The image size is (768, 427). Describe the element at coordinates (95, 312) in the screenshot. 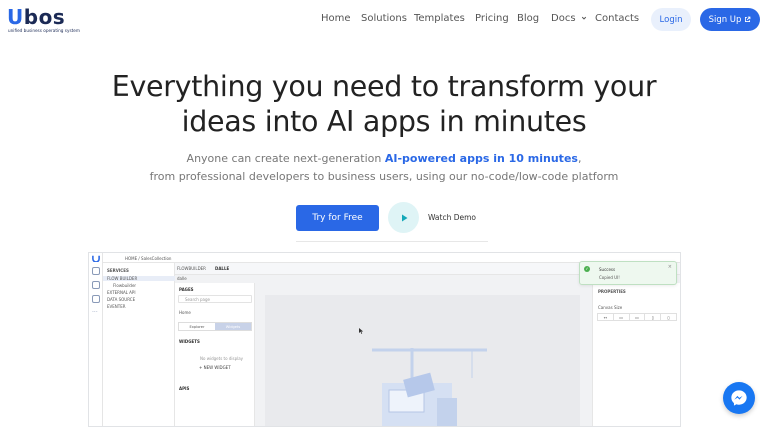

I see `more-icon: ···` at that location.